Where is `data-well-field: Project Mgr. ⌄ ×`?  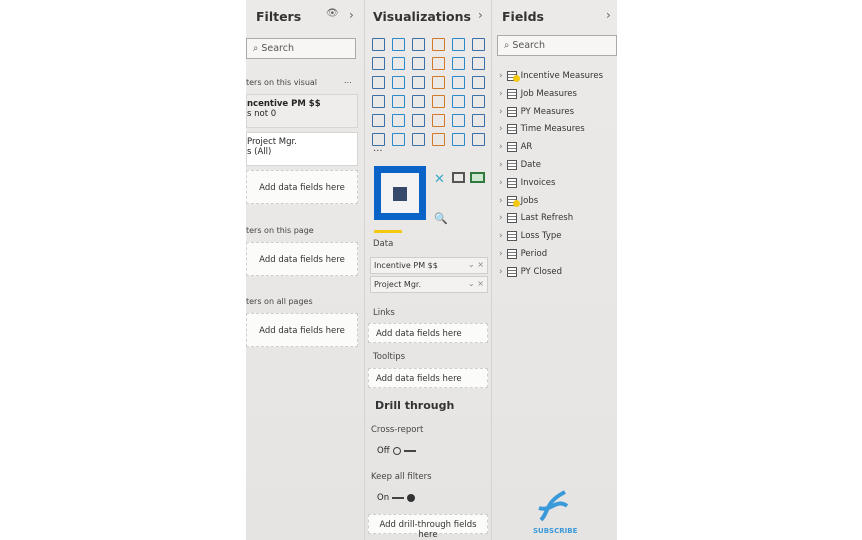 data-well-field: Project Mgr. ⌄ × is located at coordinates (429, 284).